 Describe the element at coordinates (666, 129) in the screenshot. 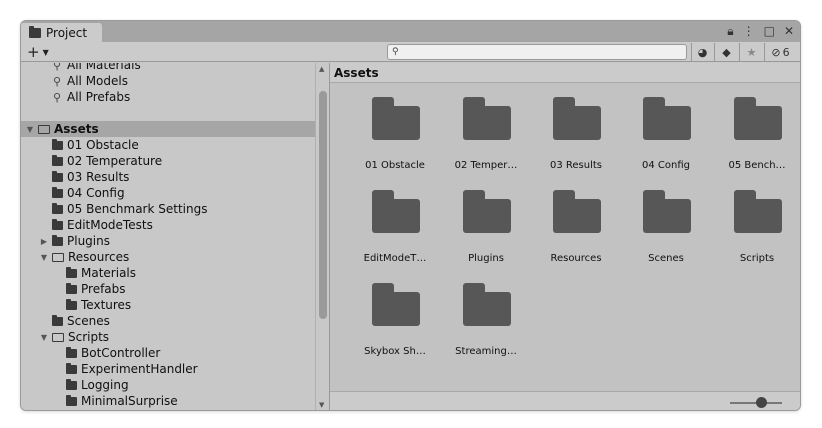

I see `asset-tile: 04 Config` at that location.